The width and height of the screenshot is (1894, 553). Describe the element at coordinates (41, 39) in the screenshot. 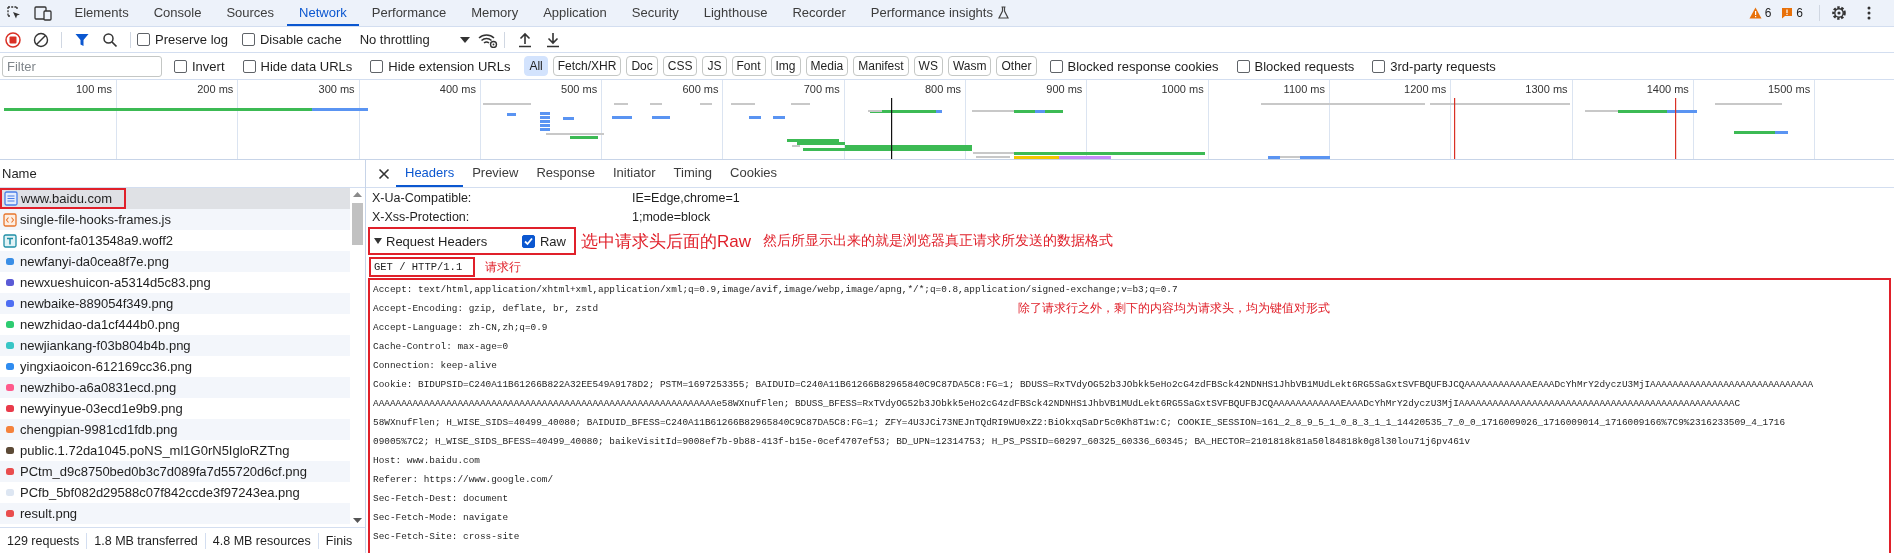

I see `clear-icon` at that location.